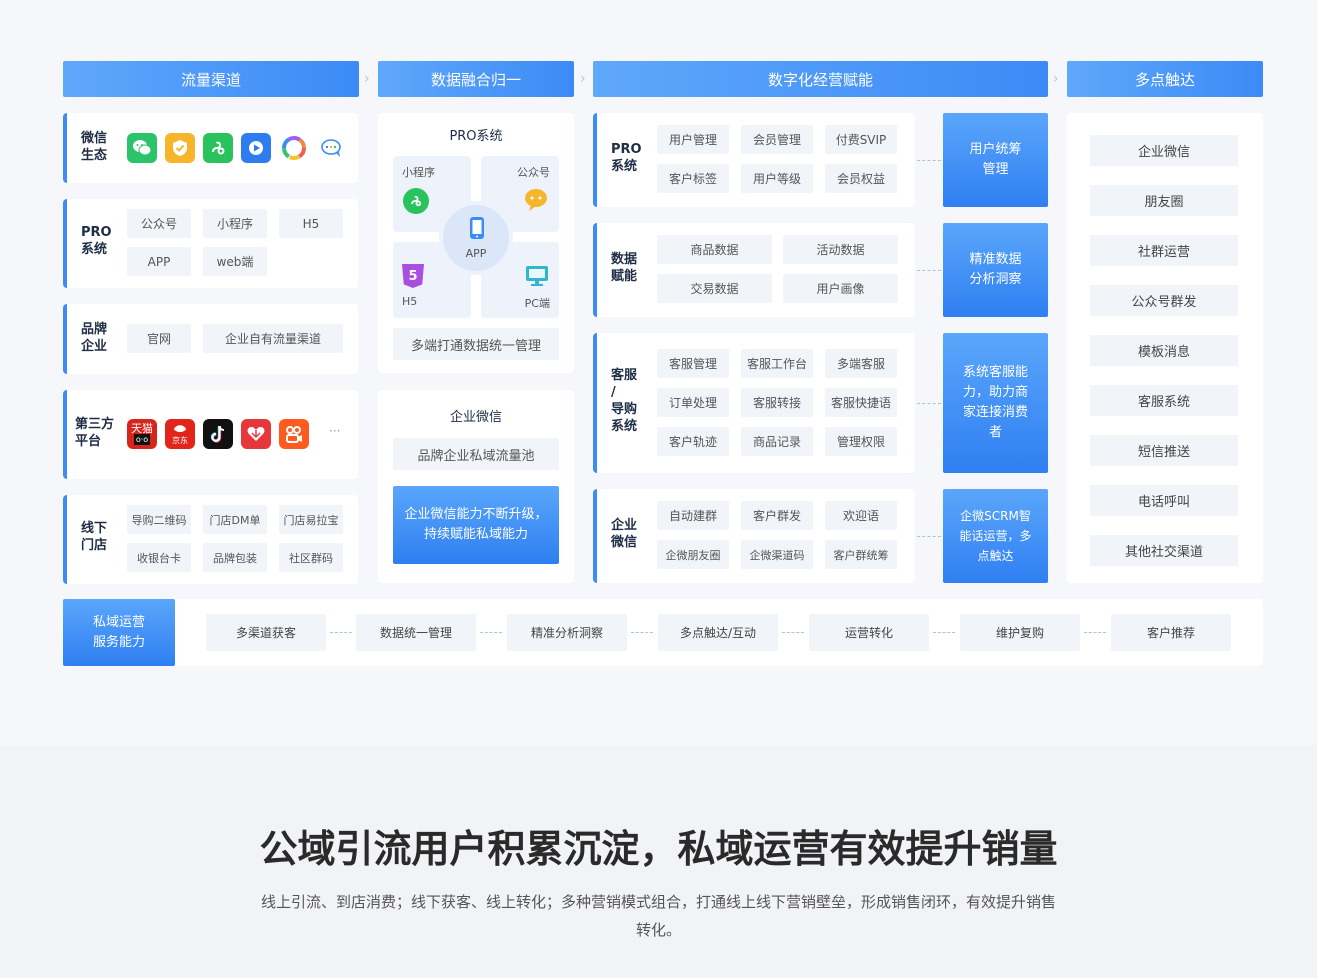 The height and width of the screenshot is (978, 1317). Describe the element at coordinates (476, 253) in the screenshot. I see `app-label: APP` at that location.